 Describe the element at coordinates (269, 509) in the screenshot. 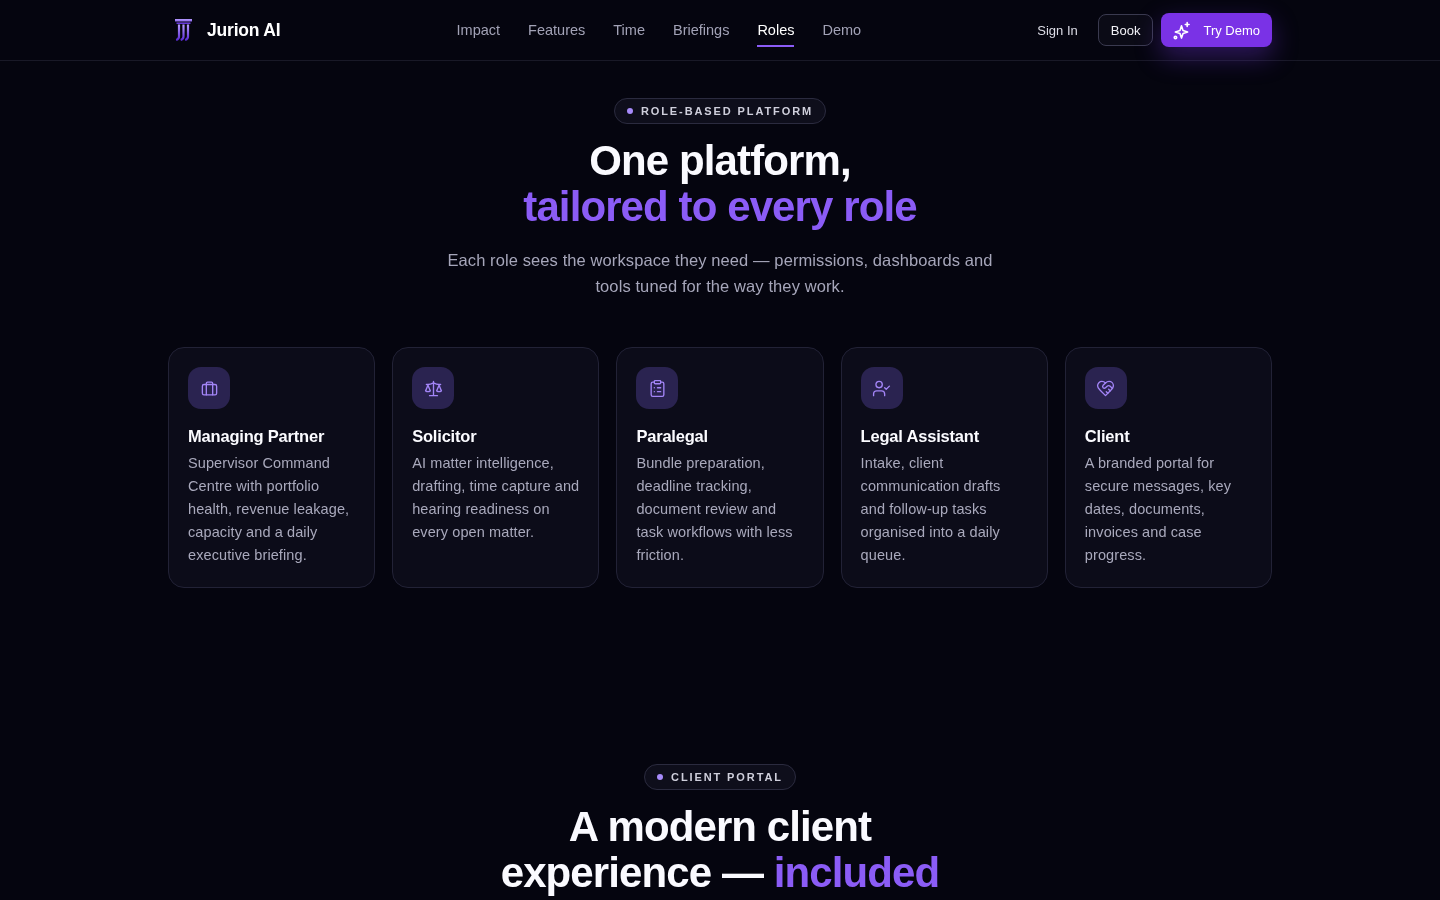

I see `card-description: Supervisor Command Centre with portfolio health, revenue leakage, capacity and a daily executive briefing.` at that location.